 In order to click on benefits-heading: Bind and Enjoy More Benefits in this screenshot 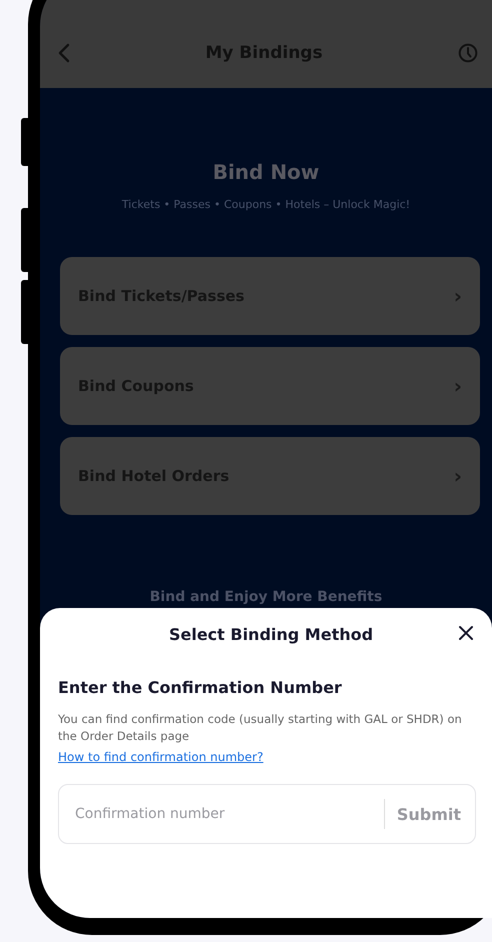, I will do `click(266, 597)`.